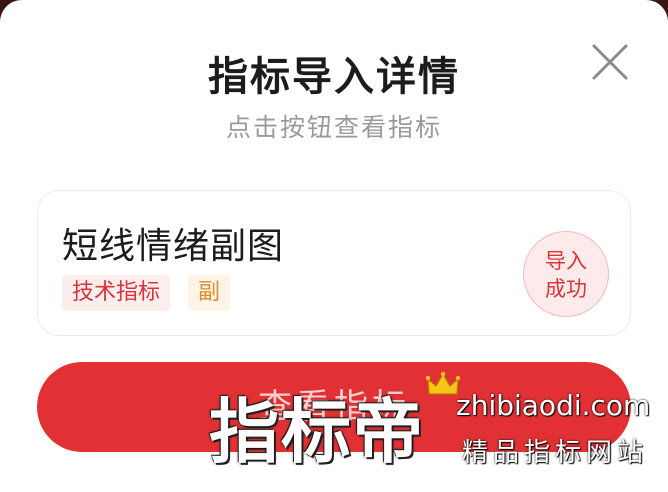 This screenshot has width=668, height=492. I want to click on tag-sub-chart: 副, so click(209, 293).